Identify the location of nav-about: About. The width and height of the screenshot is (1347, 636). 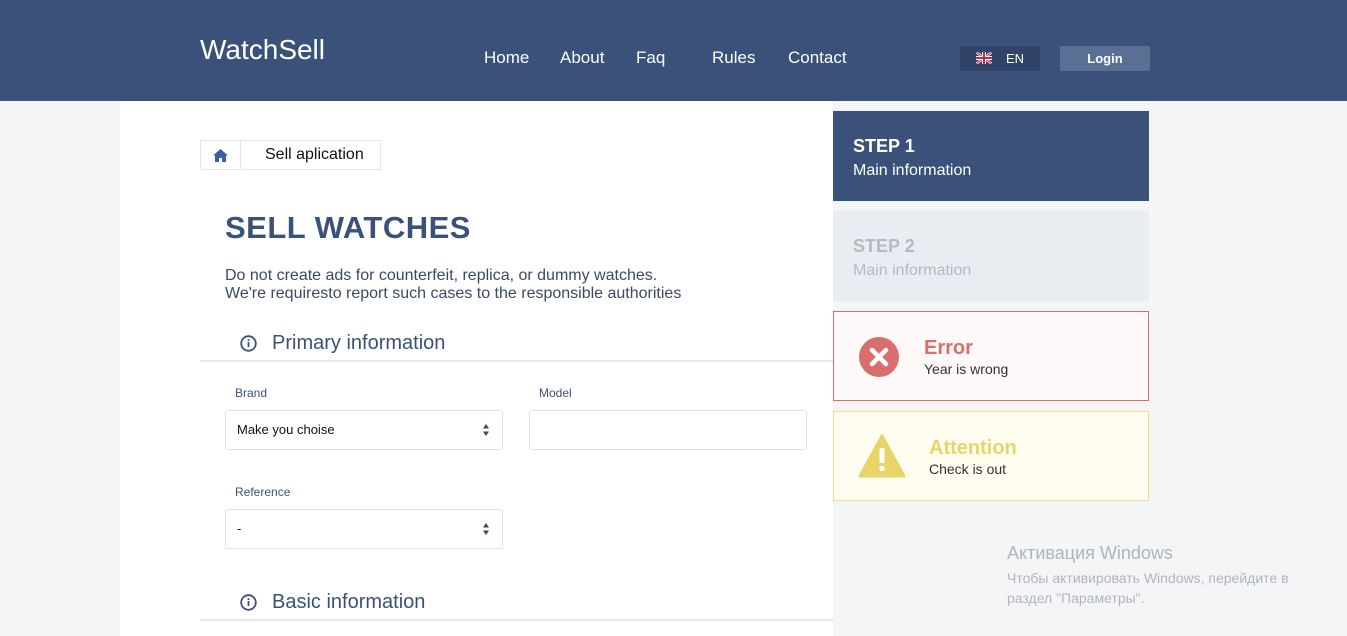
(582, 58).